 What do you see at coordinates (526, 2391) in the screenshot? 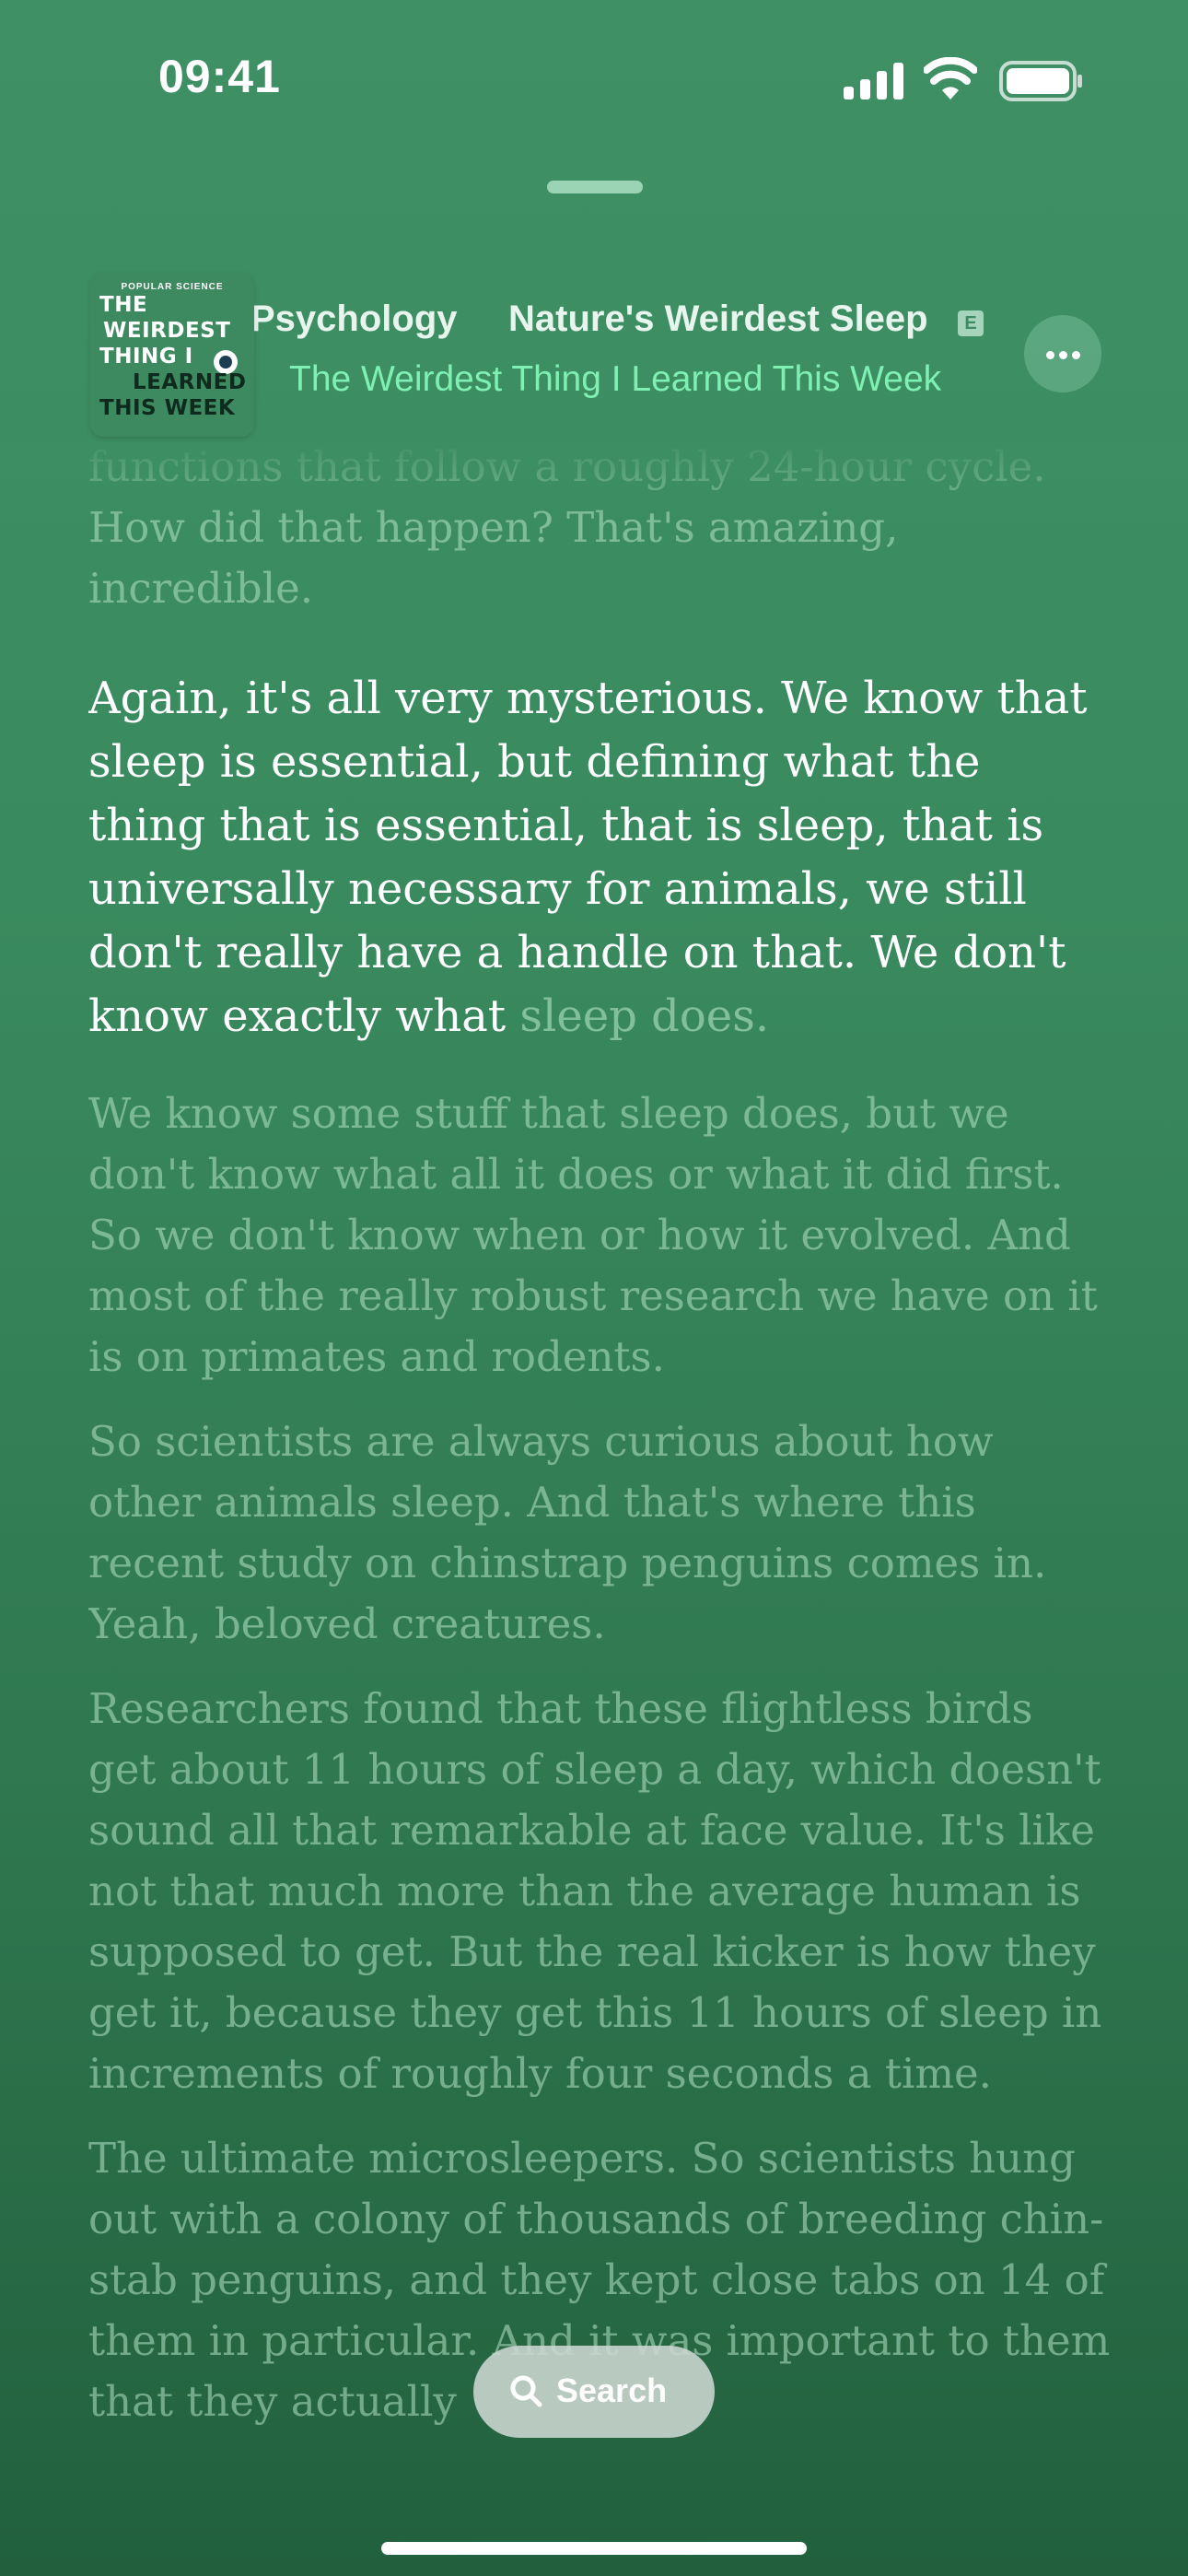
I see `search-icon` at bounding box center [526, 2391].